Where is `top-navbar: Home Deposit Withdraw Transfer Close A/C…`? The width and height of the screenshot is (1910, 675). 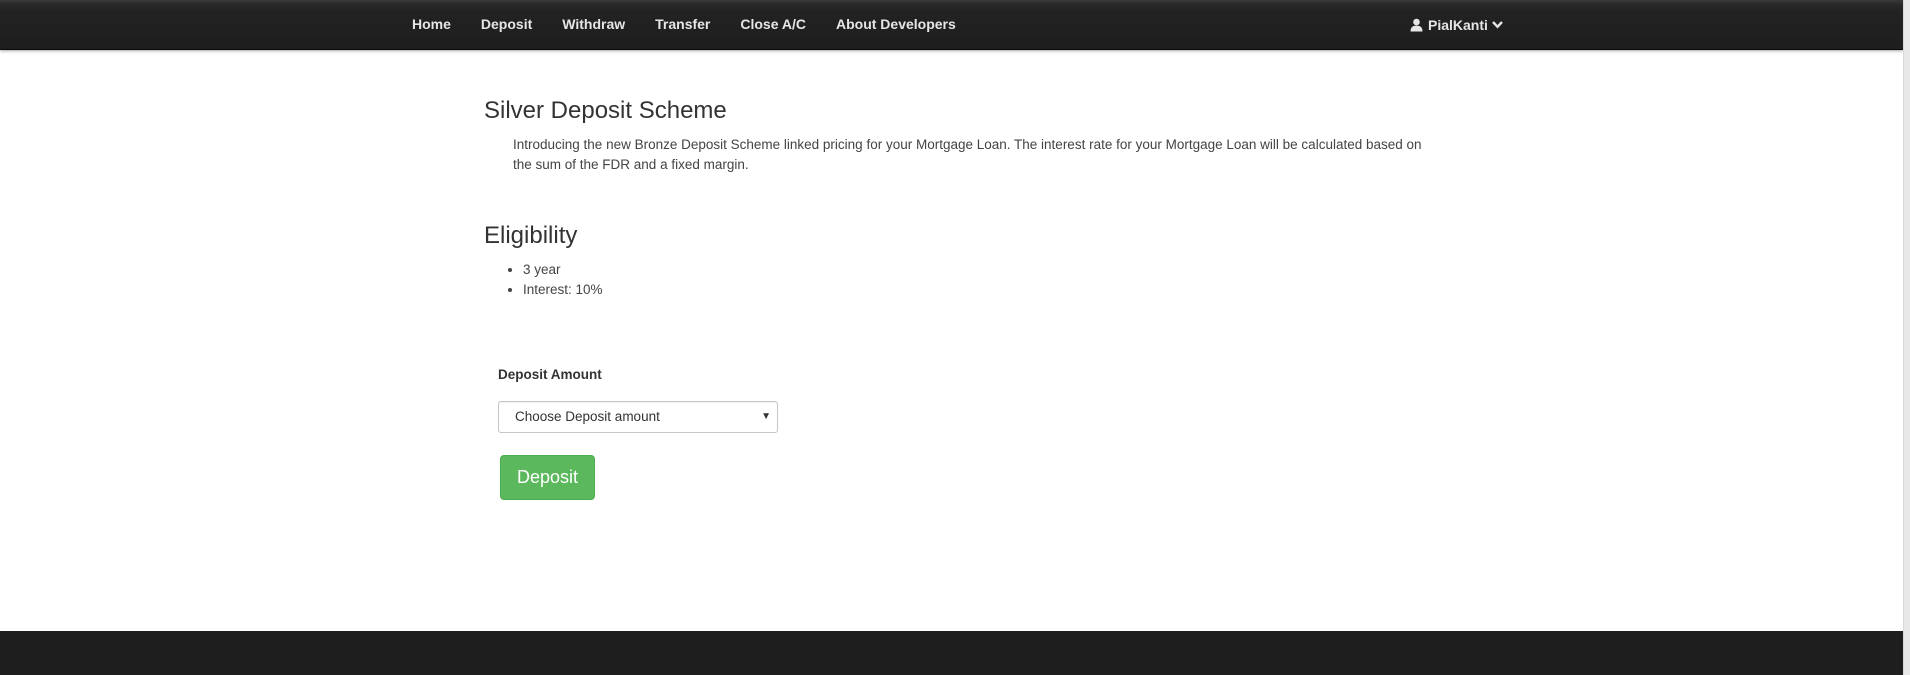
top-navbar: Home Deposit Withdraw Transfer Close A/C… is located at coordinates (951, 25).